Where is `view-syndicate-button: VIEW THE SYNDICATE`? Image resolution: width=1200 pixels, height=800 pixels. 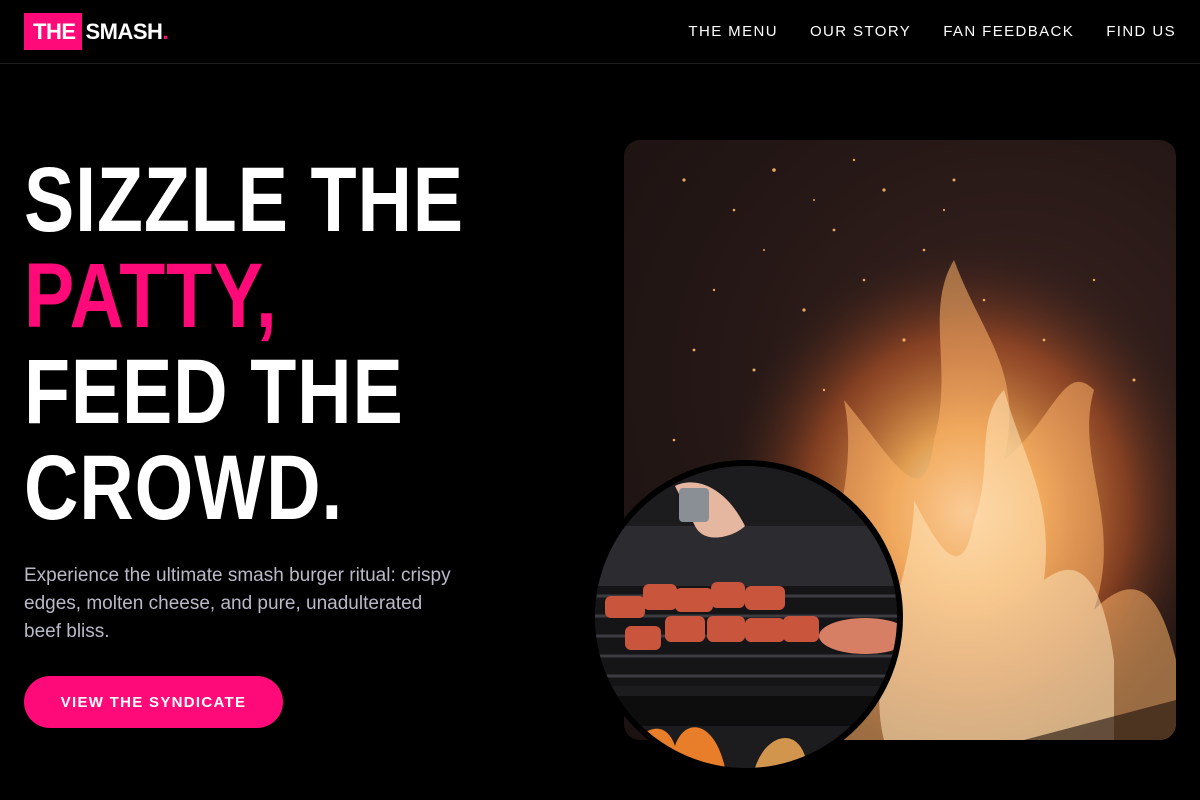
view-syndicate-button: VIEW THE SYNDICATE is located at coordinates (153, 702).